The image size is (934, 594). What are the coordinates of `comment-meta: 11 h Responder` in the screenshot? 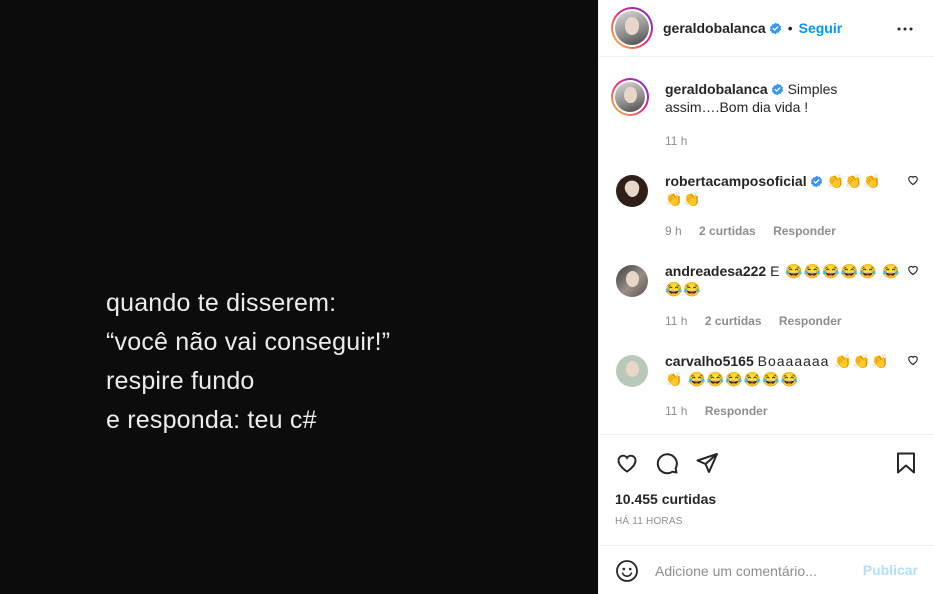 It's located at (723, 411).